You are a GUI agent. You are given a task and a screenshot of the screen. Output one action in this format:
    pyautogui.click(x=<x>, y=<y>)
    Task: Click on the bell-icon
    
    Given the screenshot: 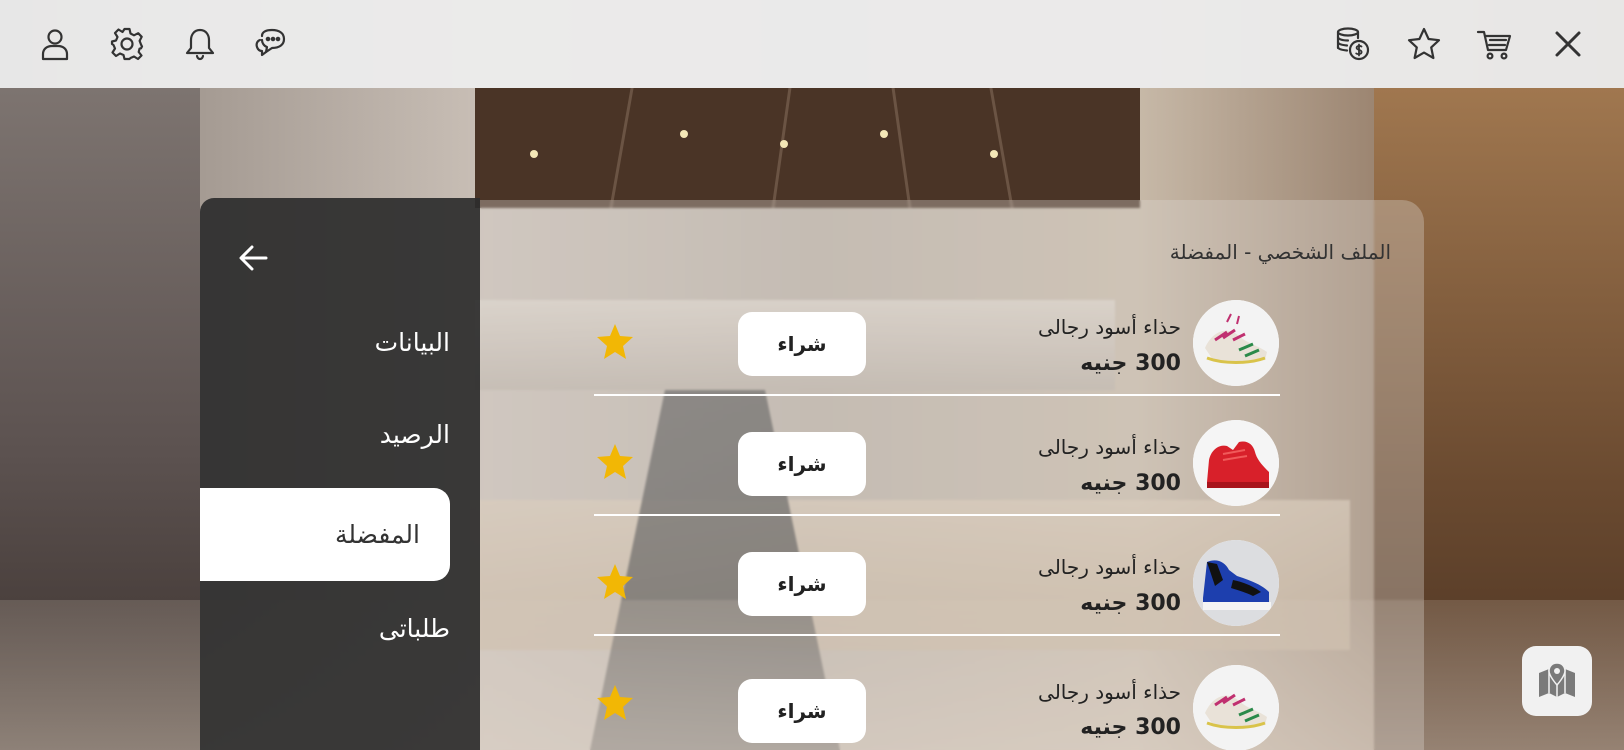 What is the action you would take?
    pyautogui.click(x=200, y=44)
    